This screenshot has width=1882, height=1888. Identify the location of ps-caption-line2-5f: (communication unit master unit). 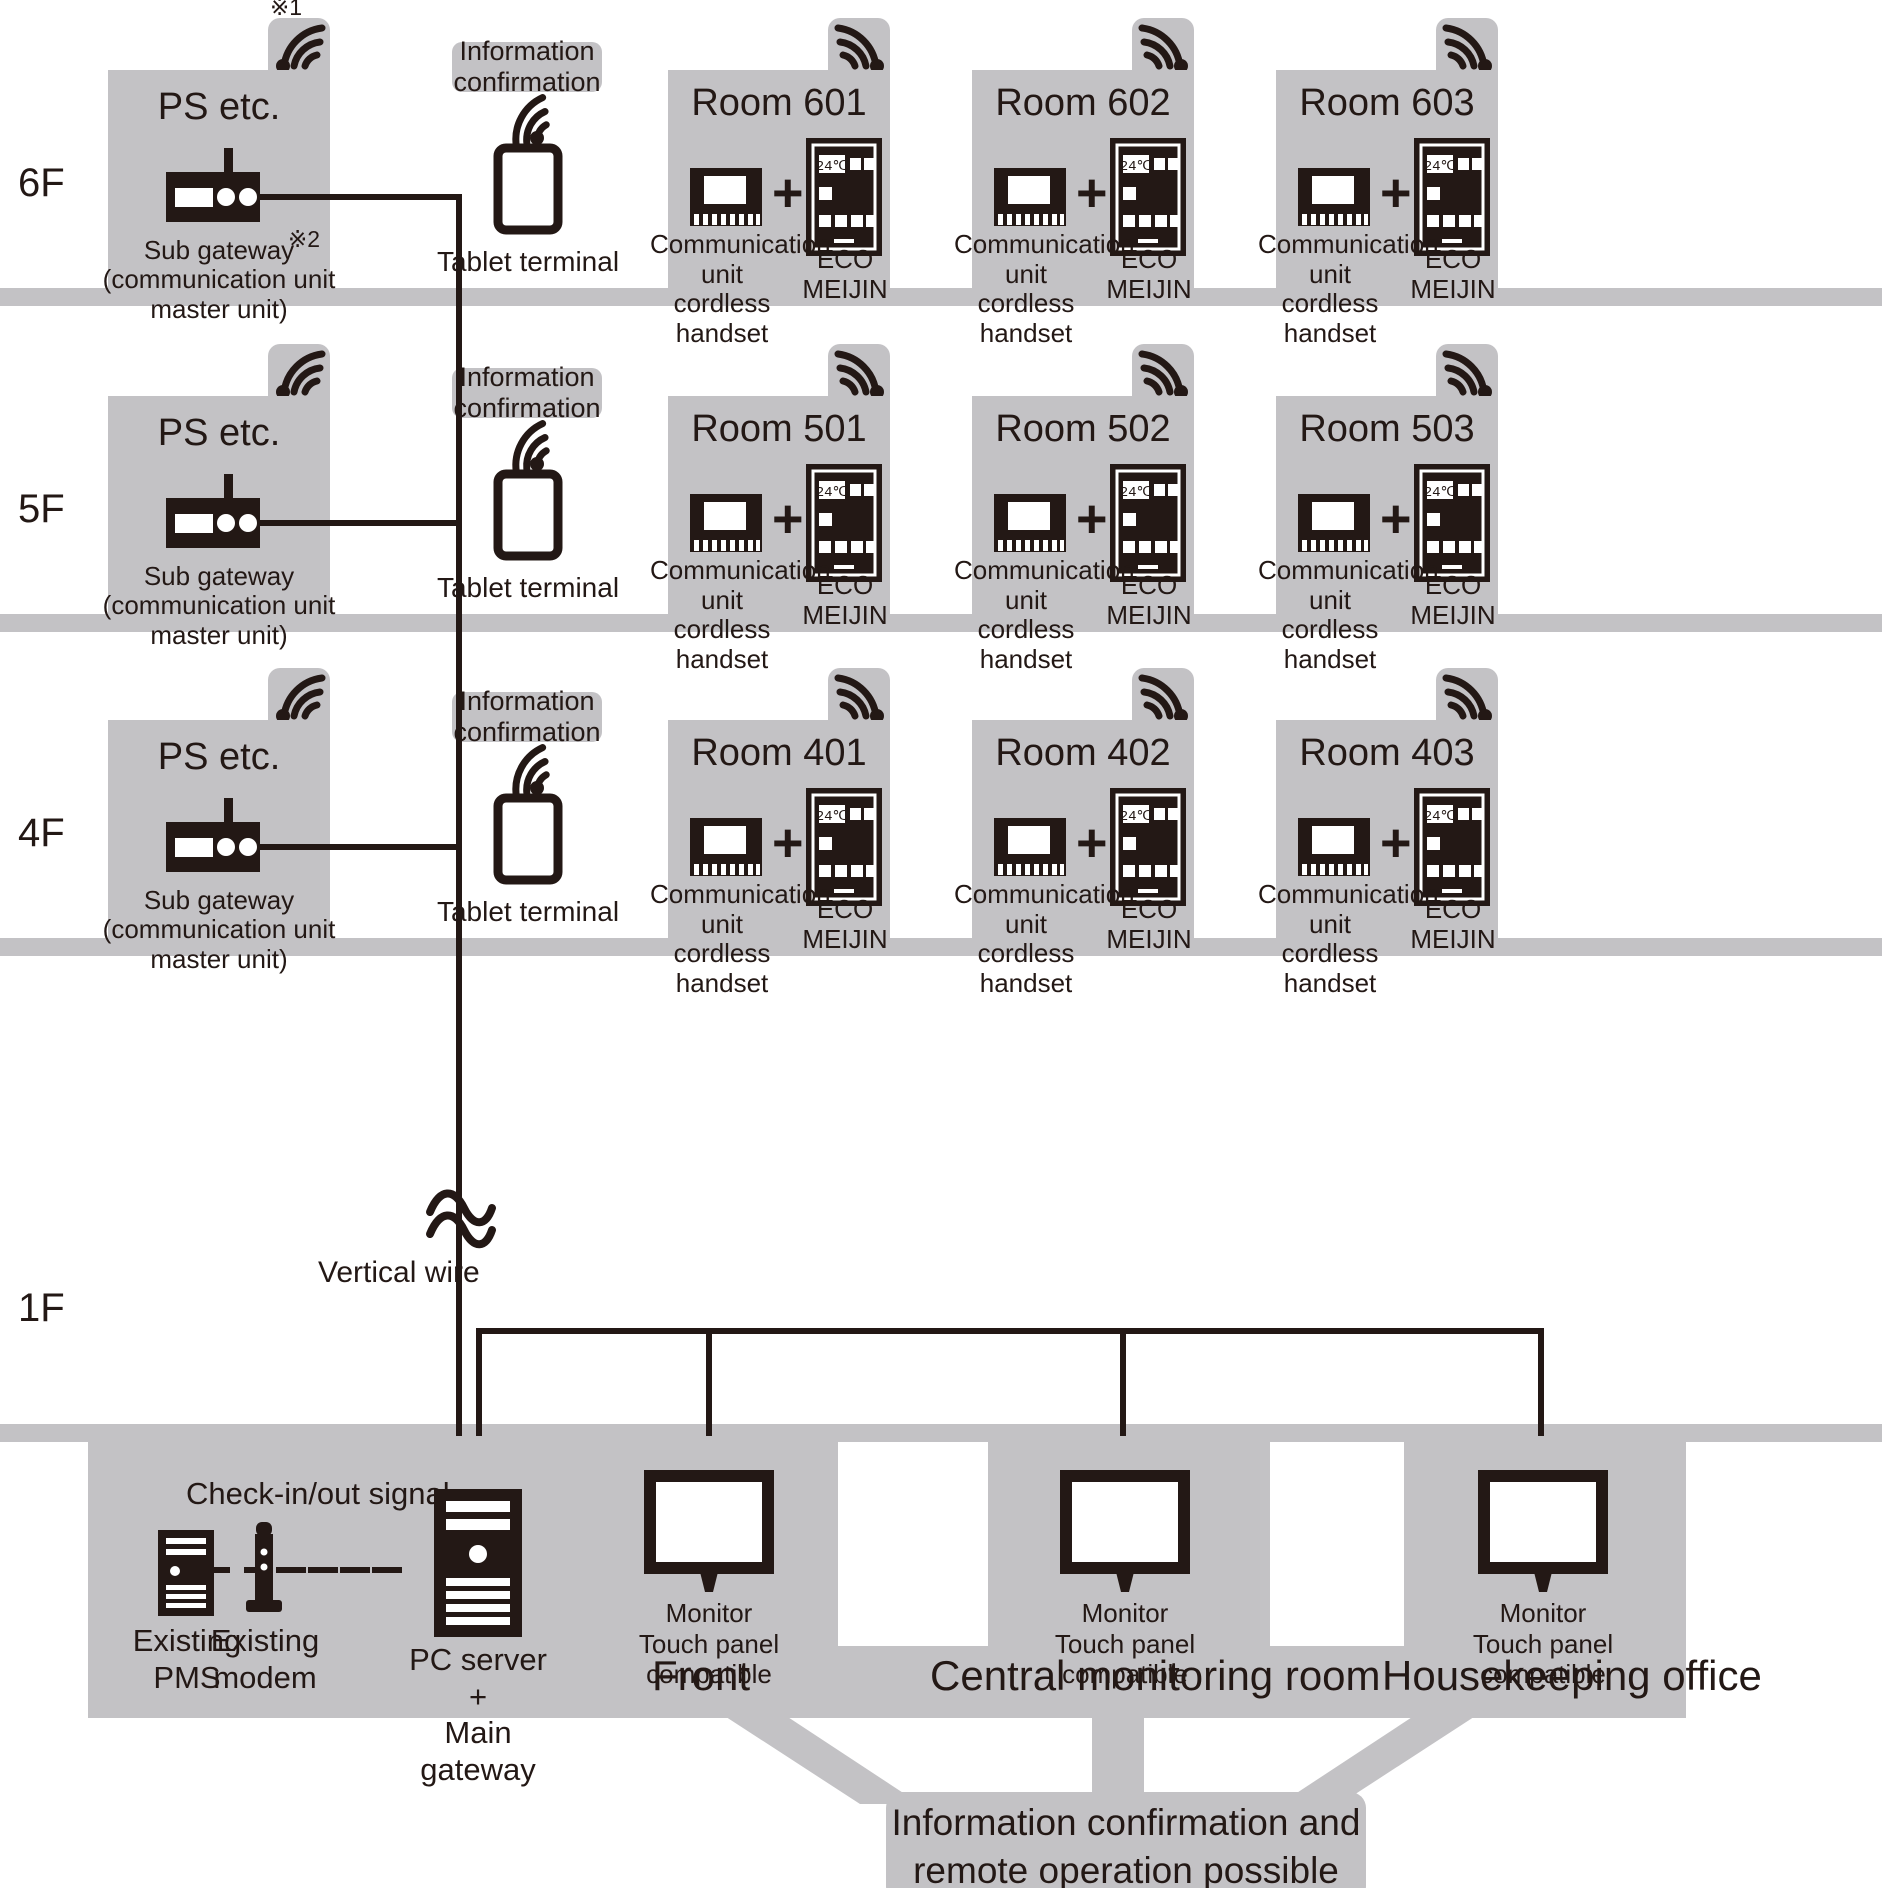
(219, 620).